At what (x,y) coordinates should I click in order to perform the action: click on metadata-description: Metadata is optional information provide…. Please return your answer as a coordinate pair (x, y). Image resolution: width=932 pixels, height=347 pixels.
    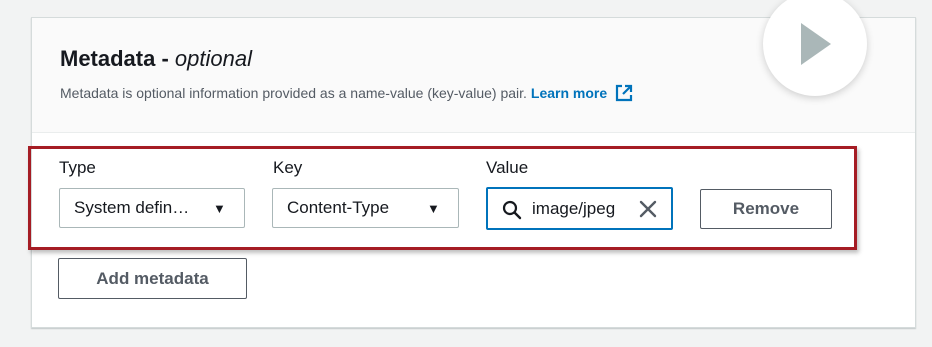
    Looking at the image, I should click on (346, 93).